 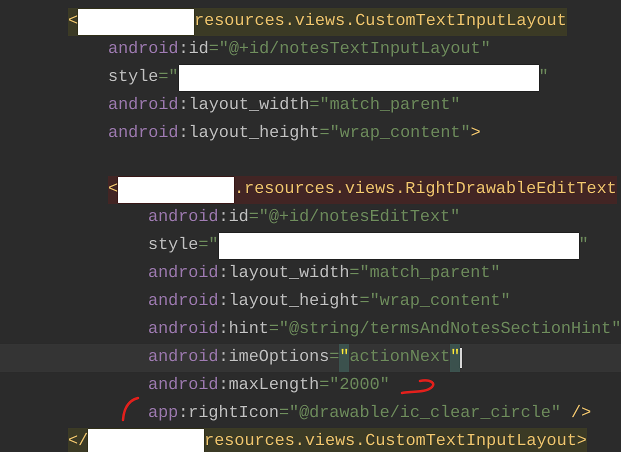 What do you see at coordinates (475, 134) in the screenshot?
I see `code-token: >` at bounding box center [475, 134].